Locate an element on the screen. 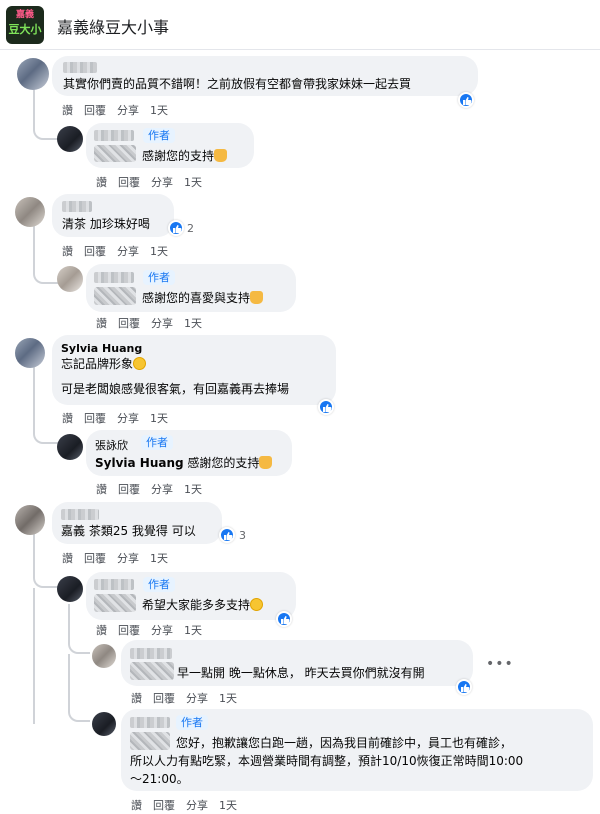  comment-bubble: 清茶 加珍珠好喝 is located at coordinates (113, 215).